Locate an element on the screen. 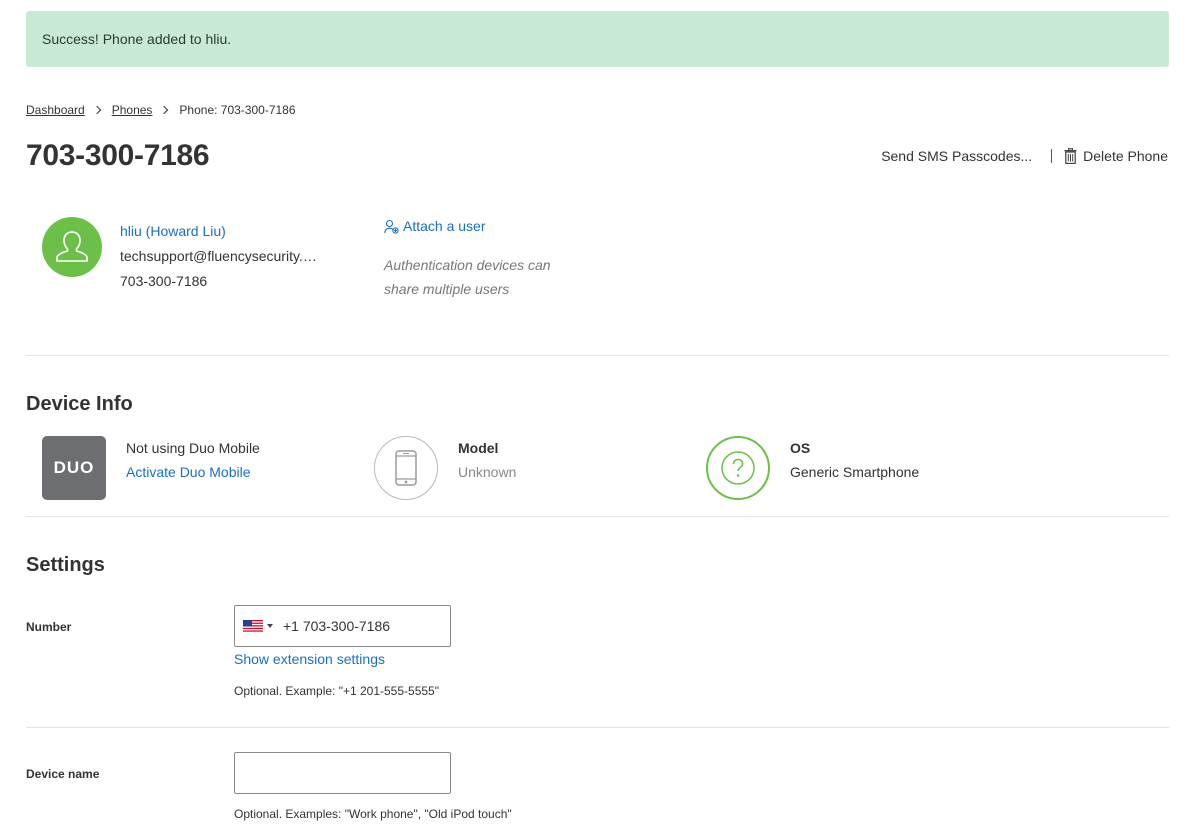 The height and width of the screenshot is (833, 1188). smartphone-icon is located at coordinates (406, 468).